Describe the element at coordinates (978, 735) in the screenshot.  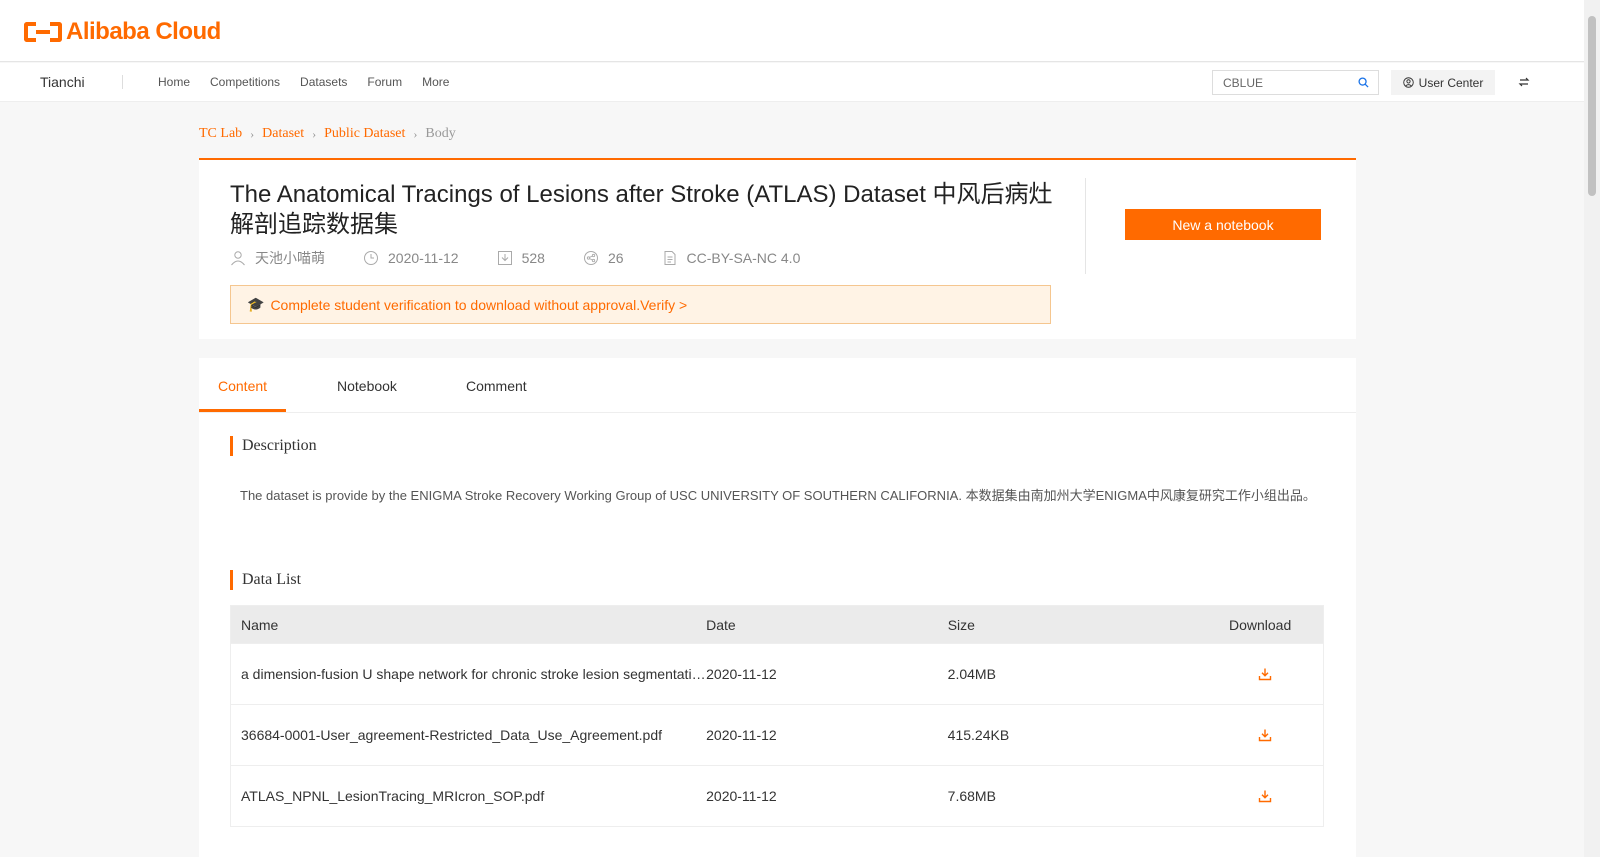
I see `file-size: 415.24KB` at that location.